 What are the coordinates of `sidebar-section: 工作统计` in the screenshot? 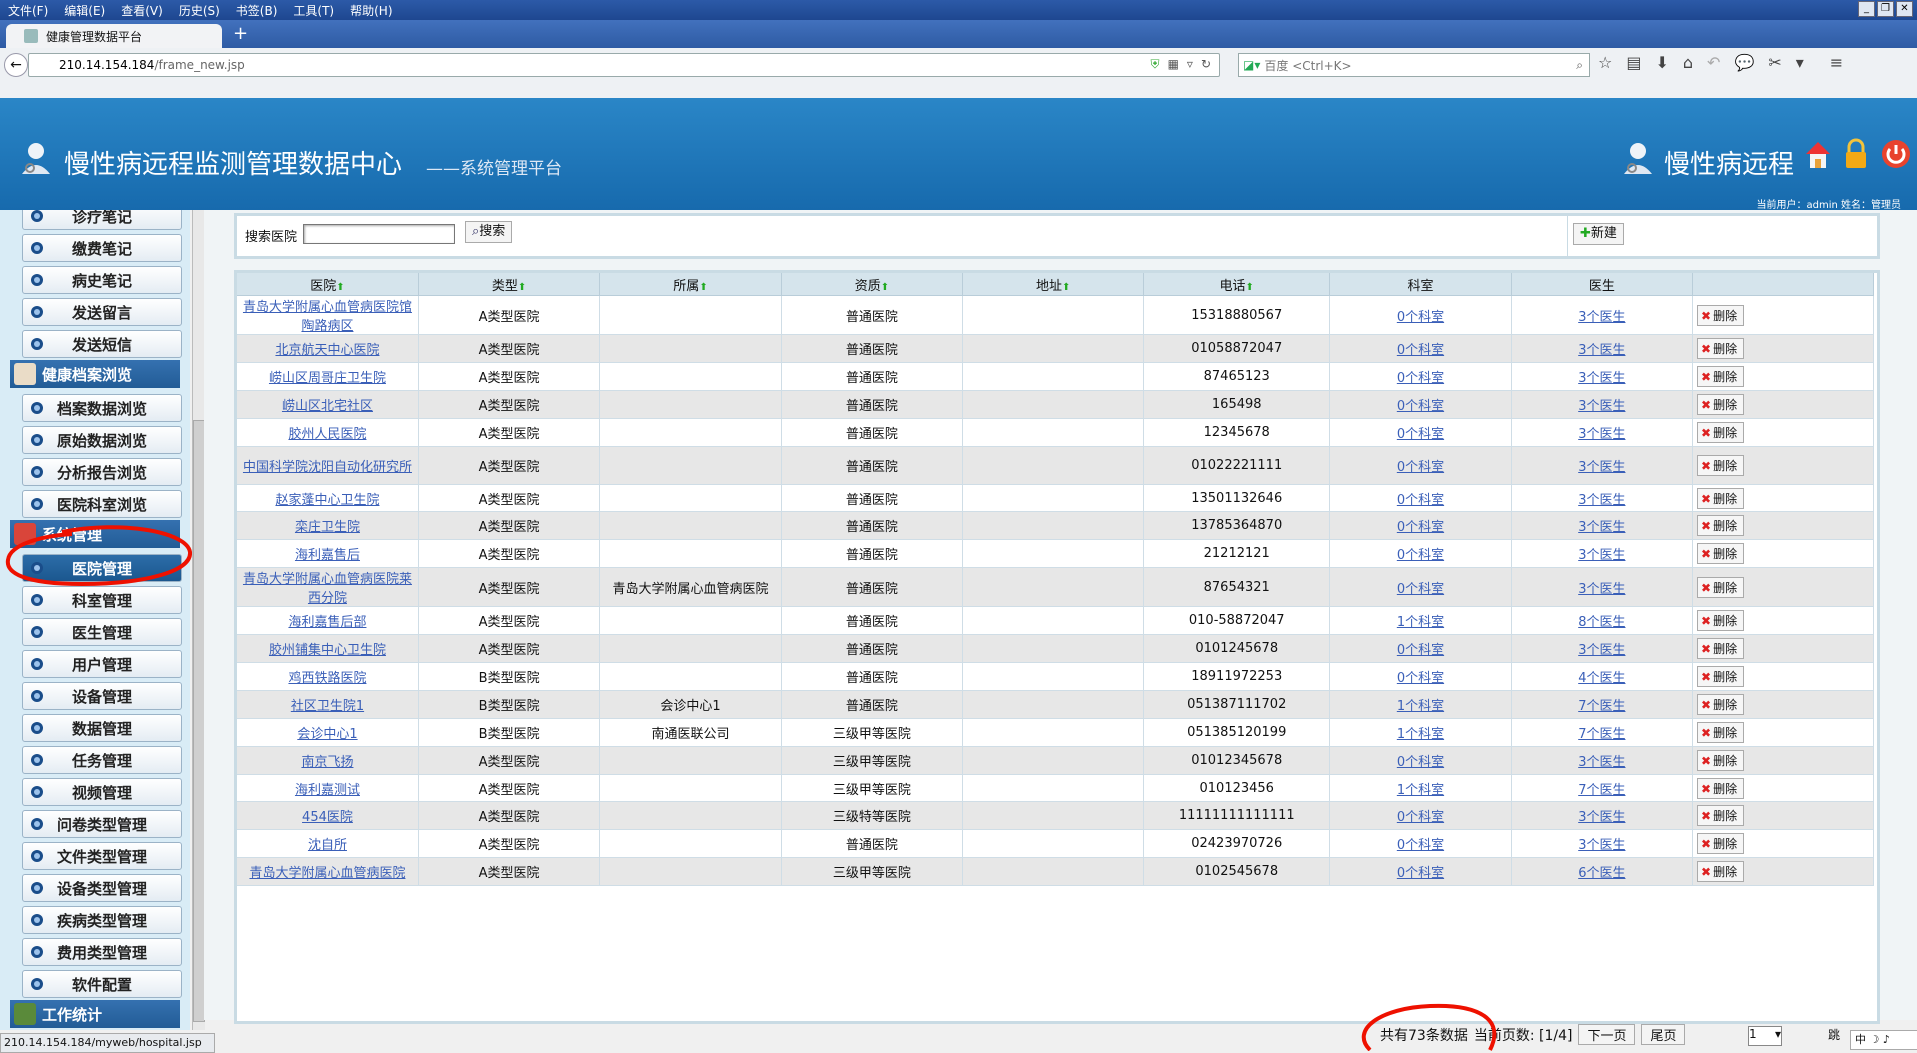 It's located at (95, 1014).